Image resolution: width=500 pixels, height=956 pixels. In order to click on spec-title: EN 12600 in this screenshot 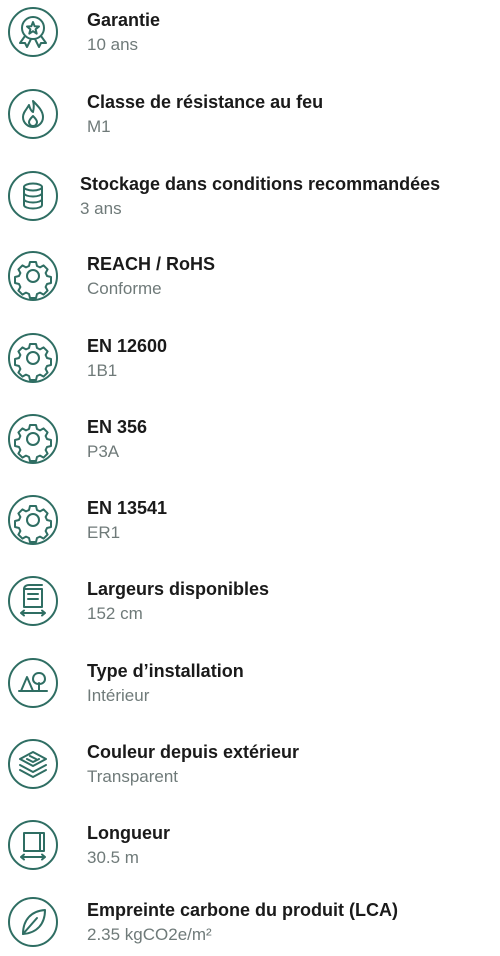, I will do `click(127, 346)`.